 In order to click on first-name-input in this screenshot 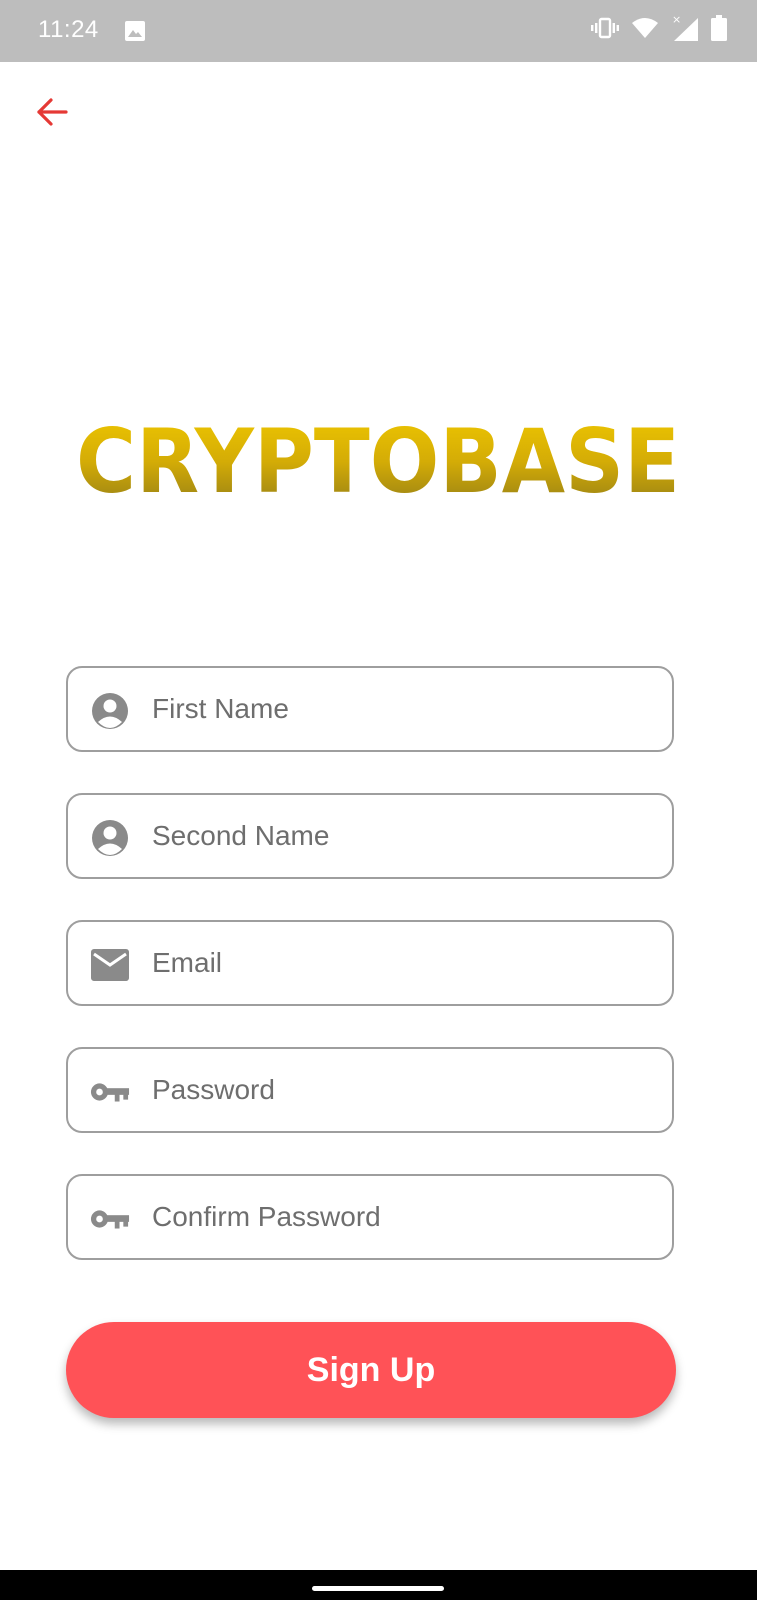, I will do `click(404, 709)`.